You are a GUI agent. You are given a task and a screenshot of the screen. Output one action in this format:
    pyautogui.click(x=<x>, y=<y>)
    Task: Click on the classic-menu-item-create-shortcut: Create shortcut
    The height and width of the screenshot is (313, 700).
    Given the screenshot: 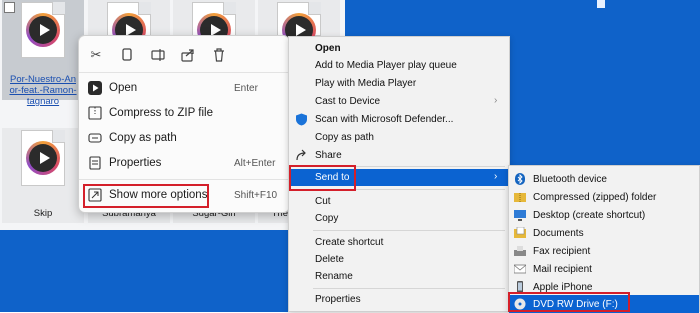 What is the action you would take?
    pyautogui.click(x=399, y=242)
    